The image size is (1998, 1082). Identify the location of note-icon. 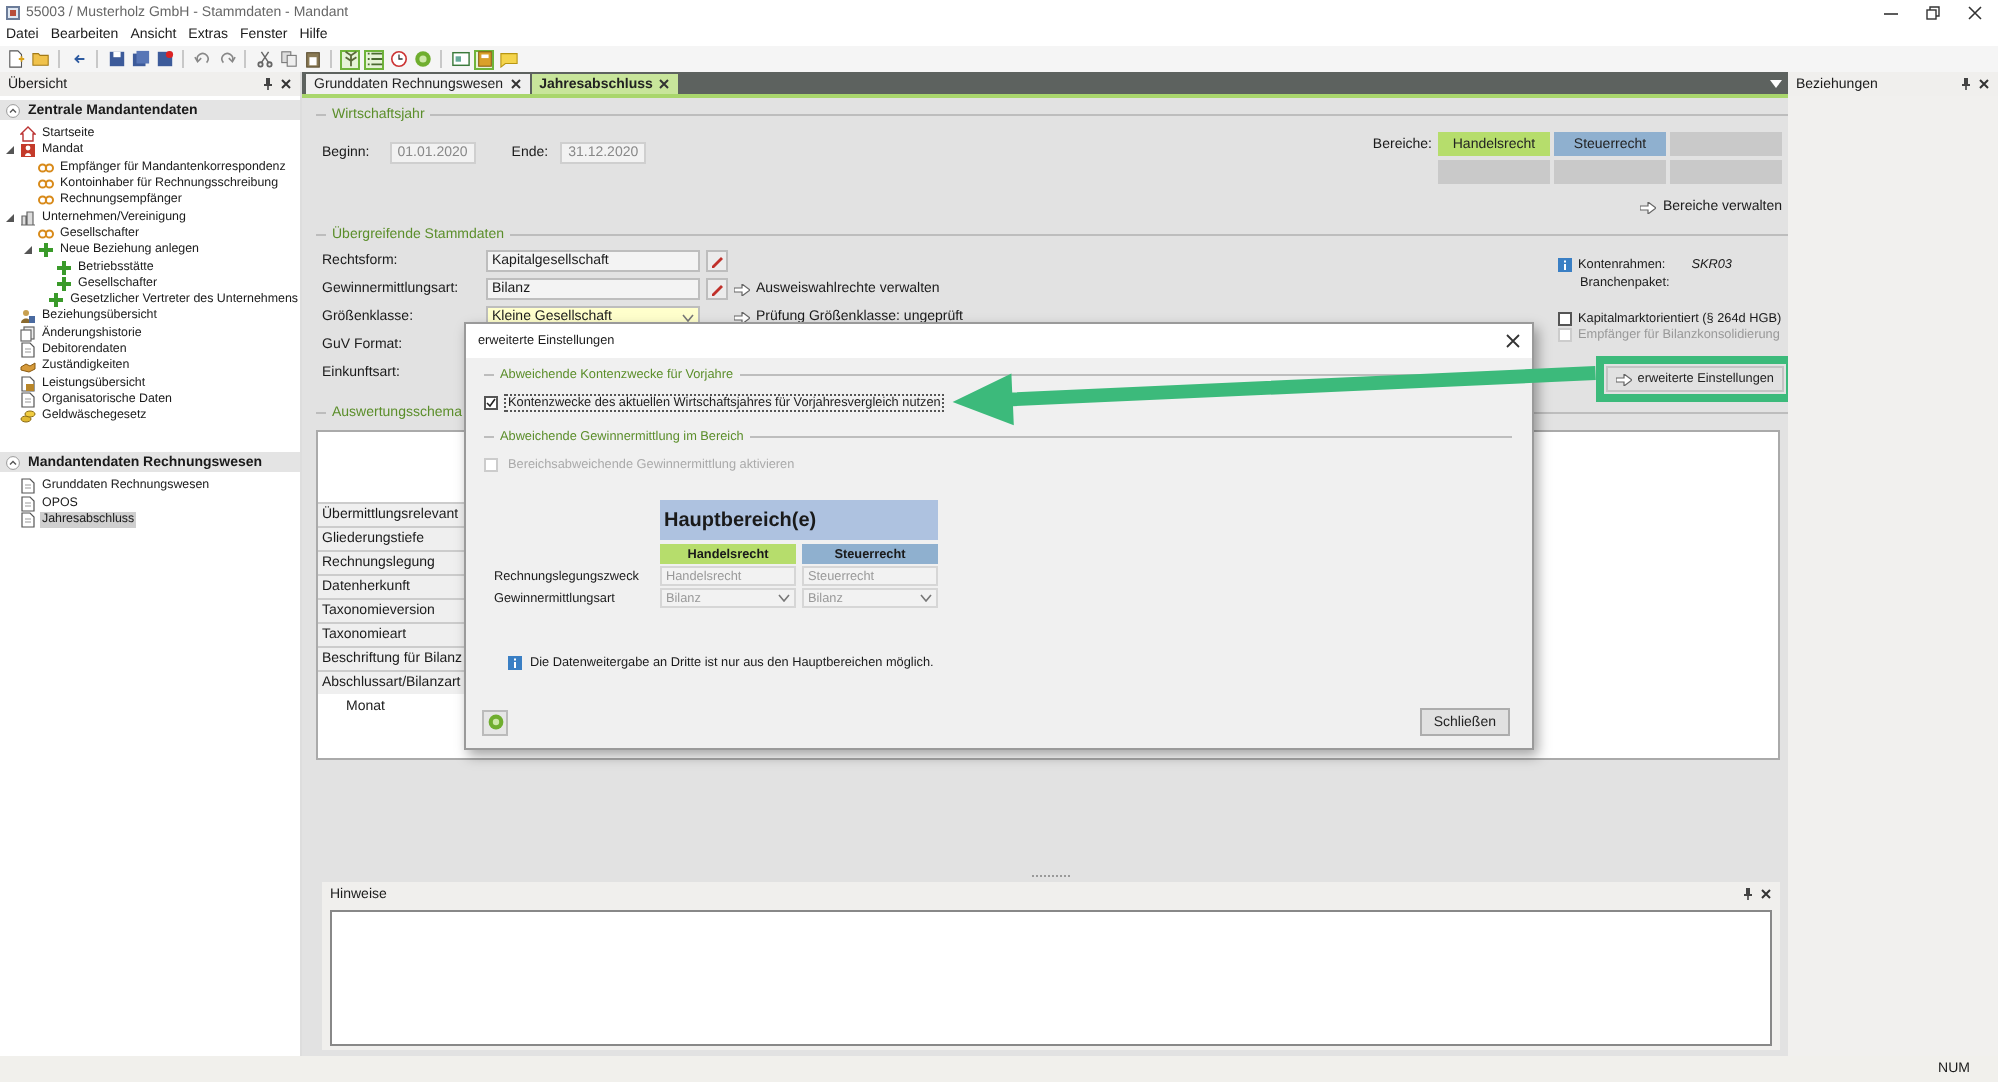
(508, 59).